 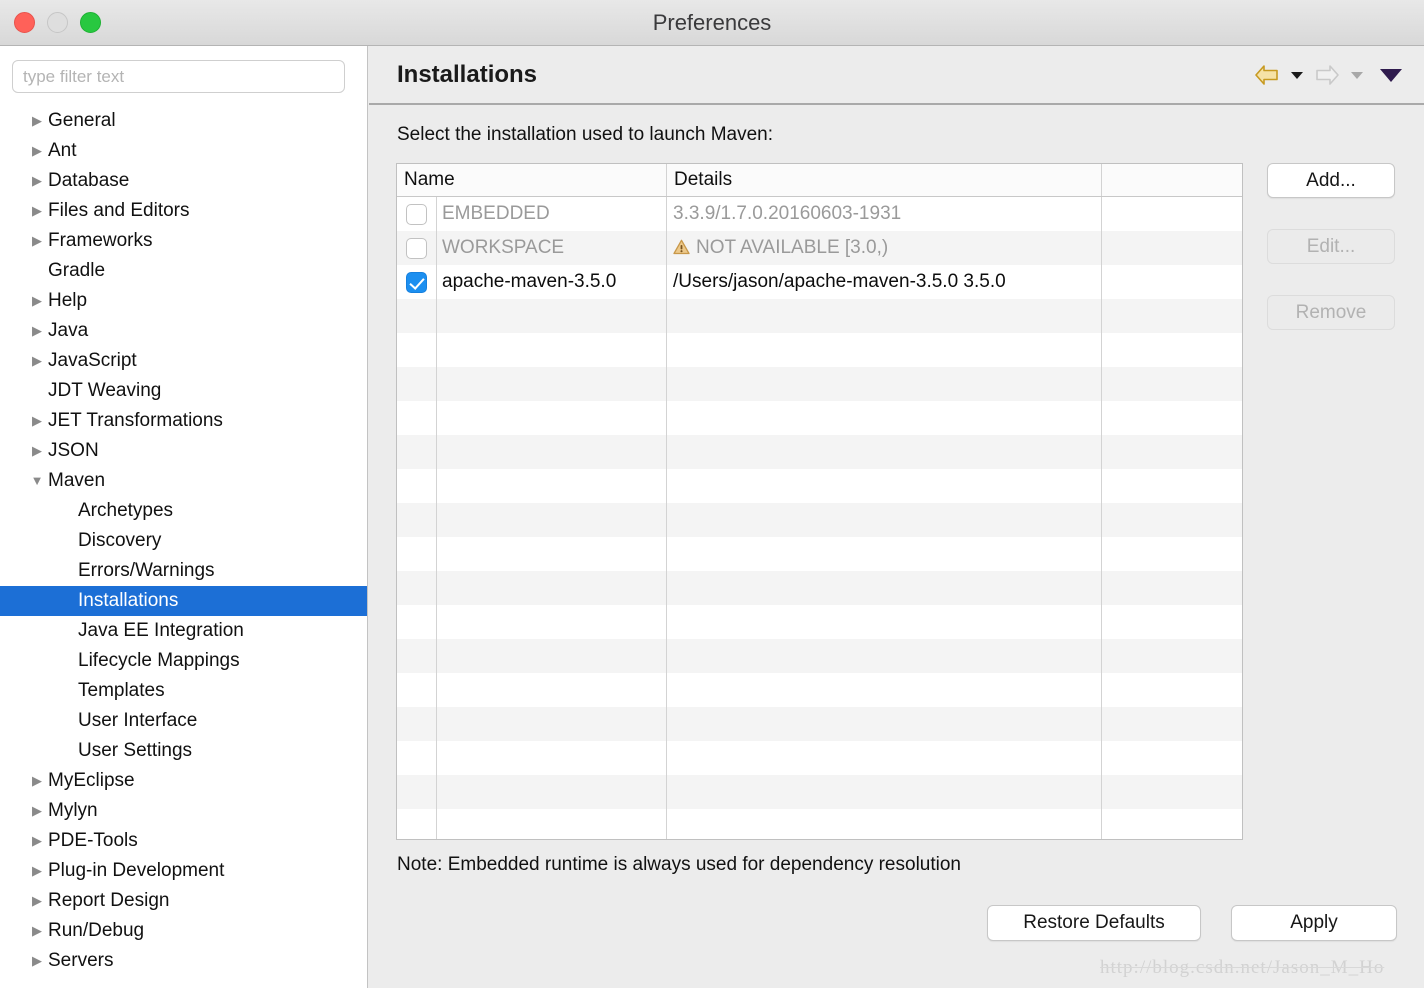 I want to click on cell-details-text: NOT AVAILABLE [3.0,), so click(x=792, y=247).